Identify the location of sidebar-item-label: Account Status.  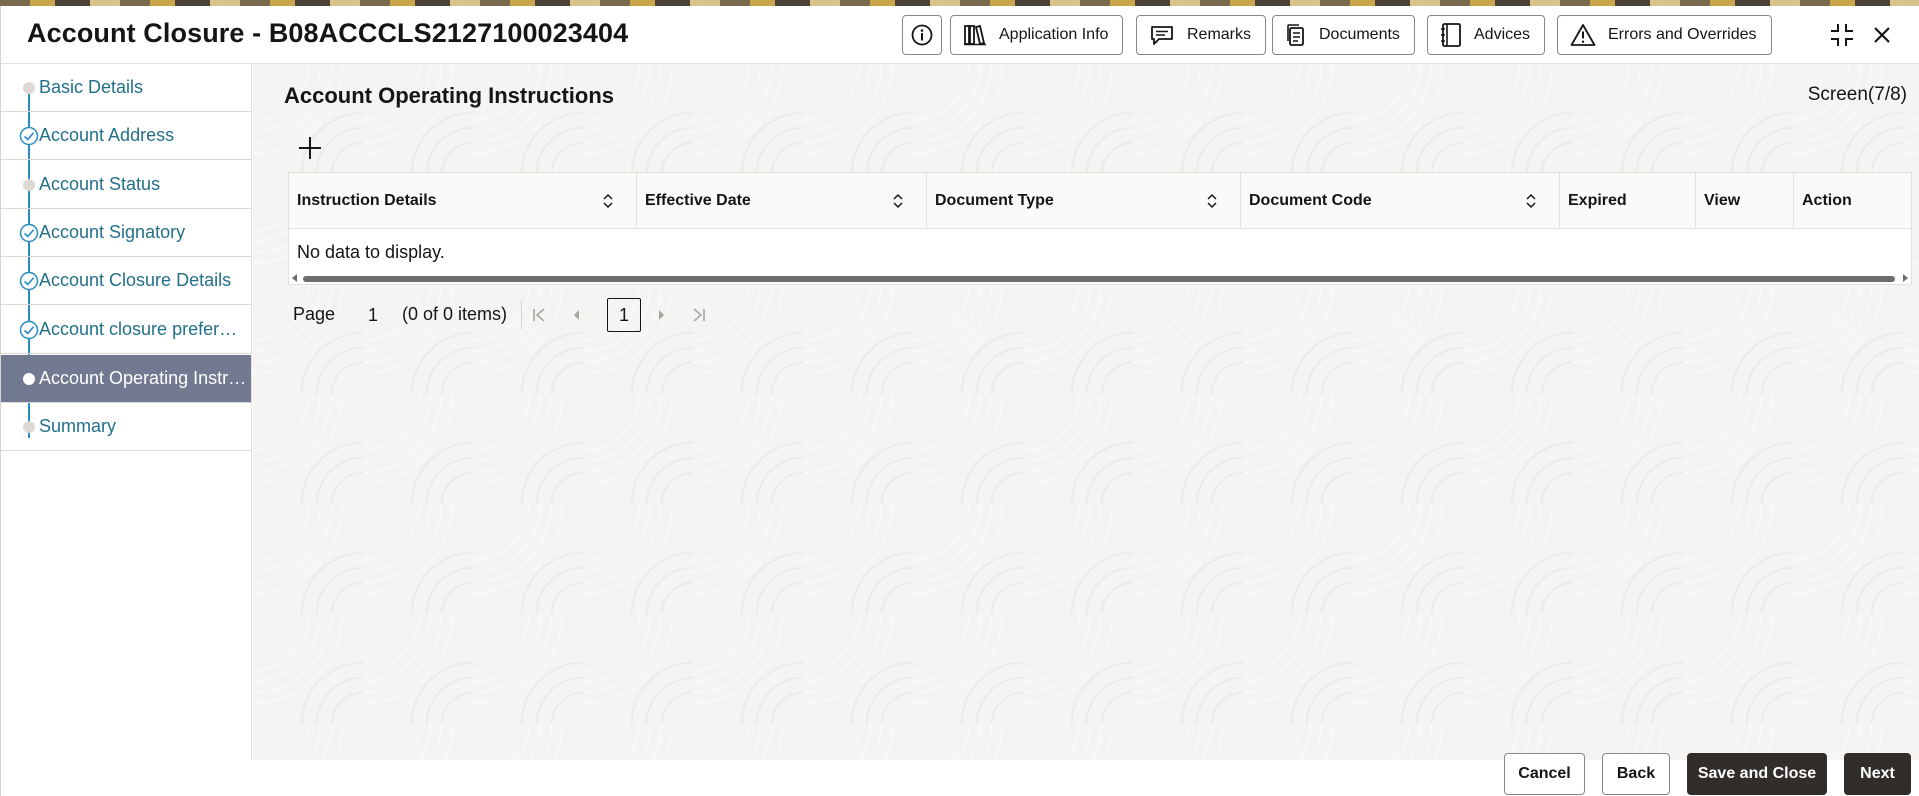
(100, 184).